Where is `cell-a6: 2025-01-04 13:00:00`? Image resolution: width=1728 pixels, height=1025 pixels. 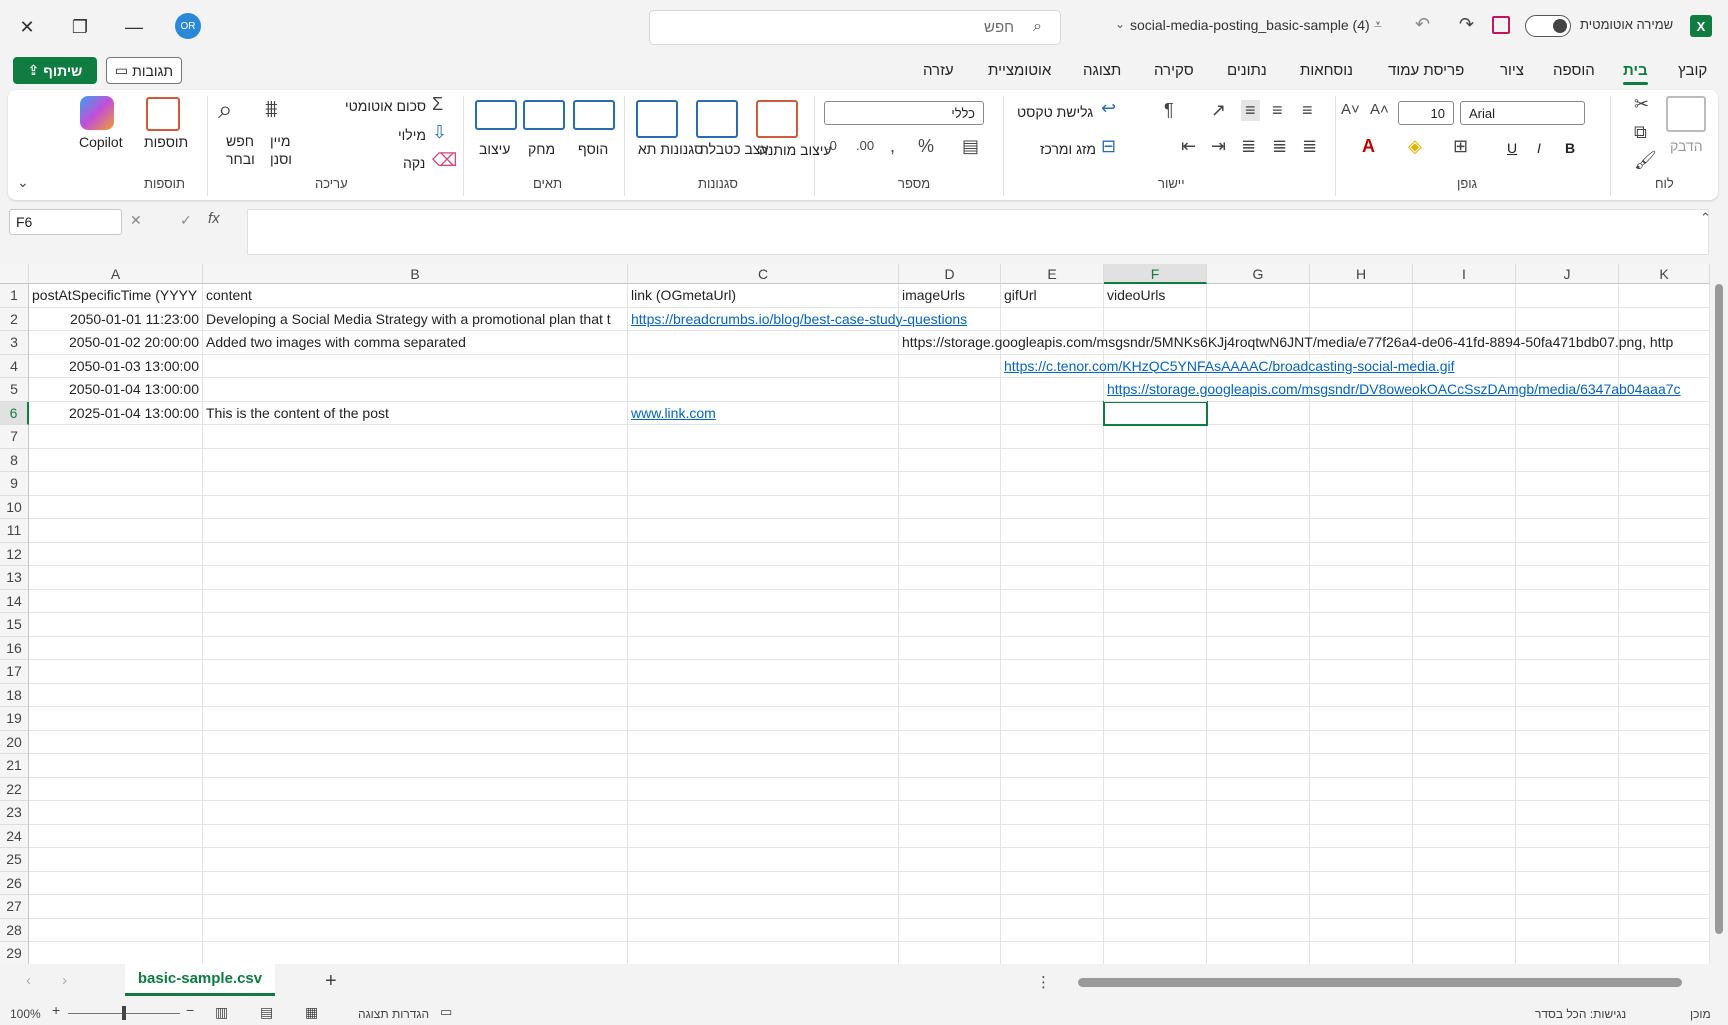
cell-a6: 2025-01-04 13:00:00 is located at coordinates (116, 413).